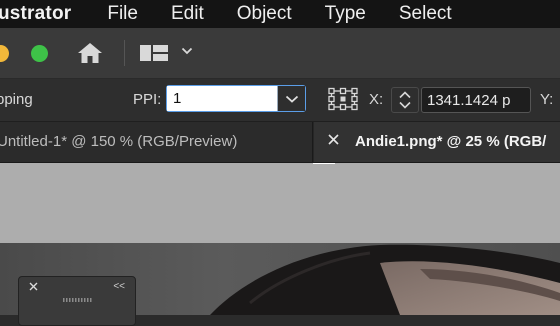 The image size is (560, 326). What do you see at coordinates (90, 53) in the screenshot?
I see `home-icon` at bounding box center [90, 53].